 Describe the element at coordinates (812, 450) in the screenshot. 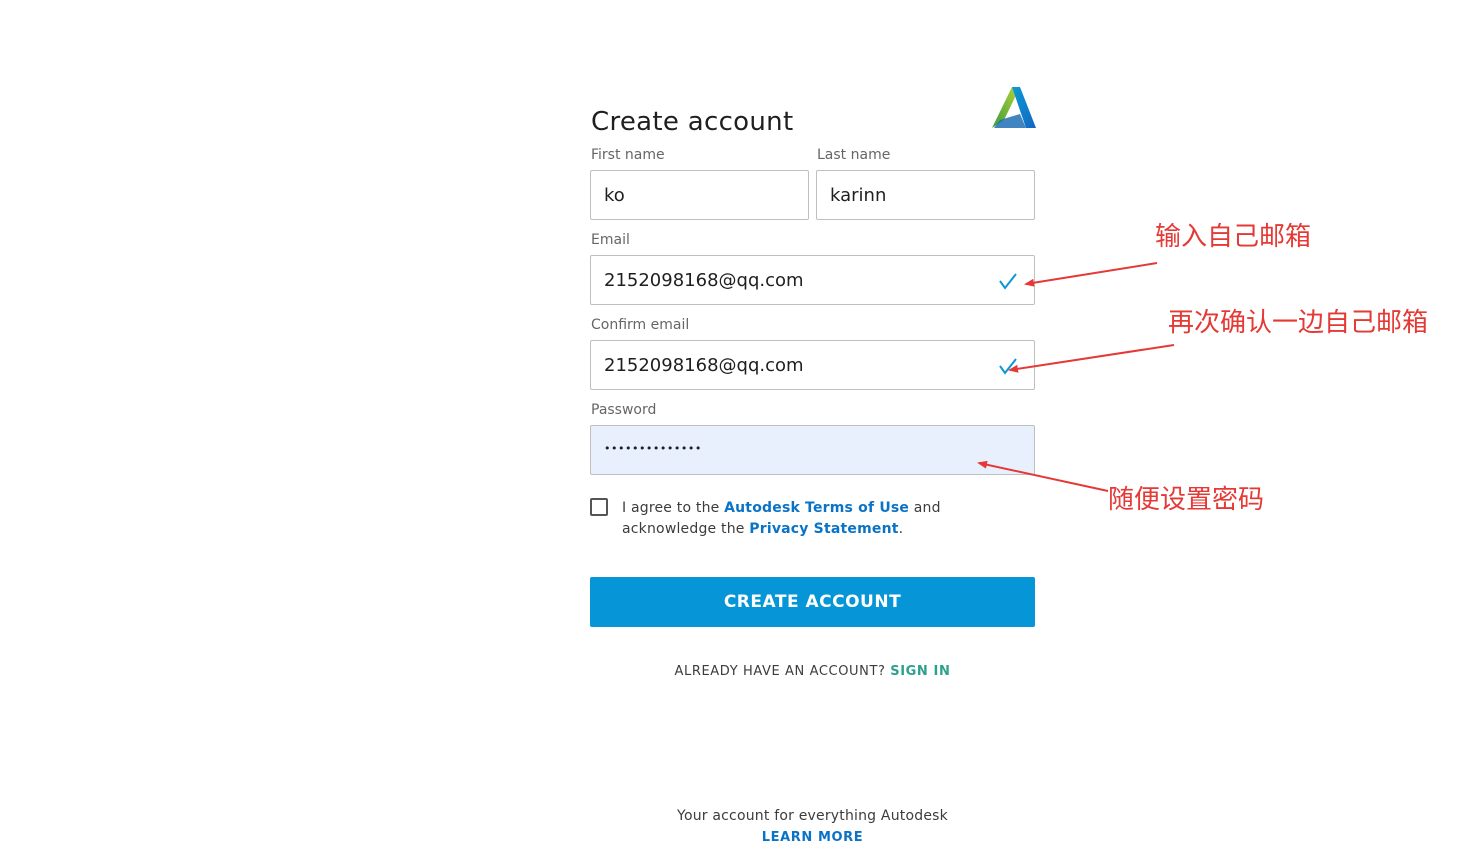

I see `password-input: ••••••••••••••` at that location.